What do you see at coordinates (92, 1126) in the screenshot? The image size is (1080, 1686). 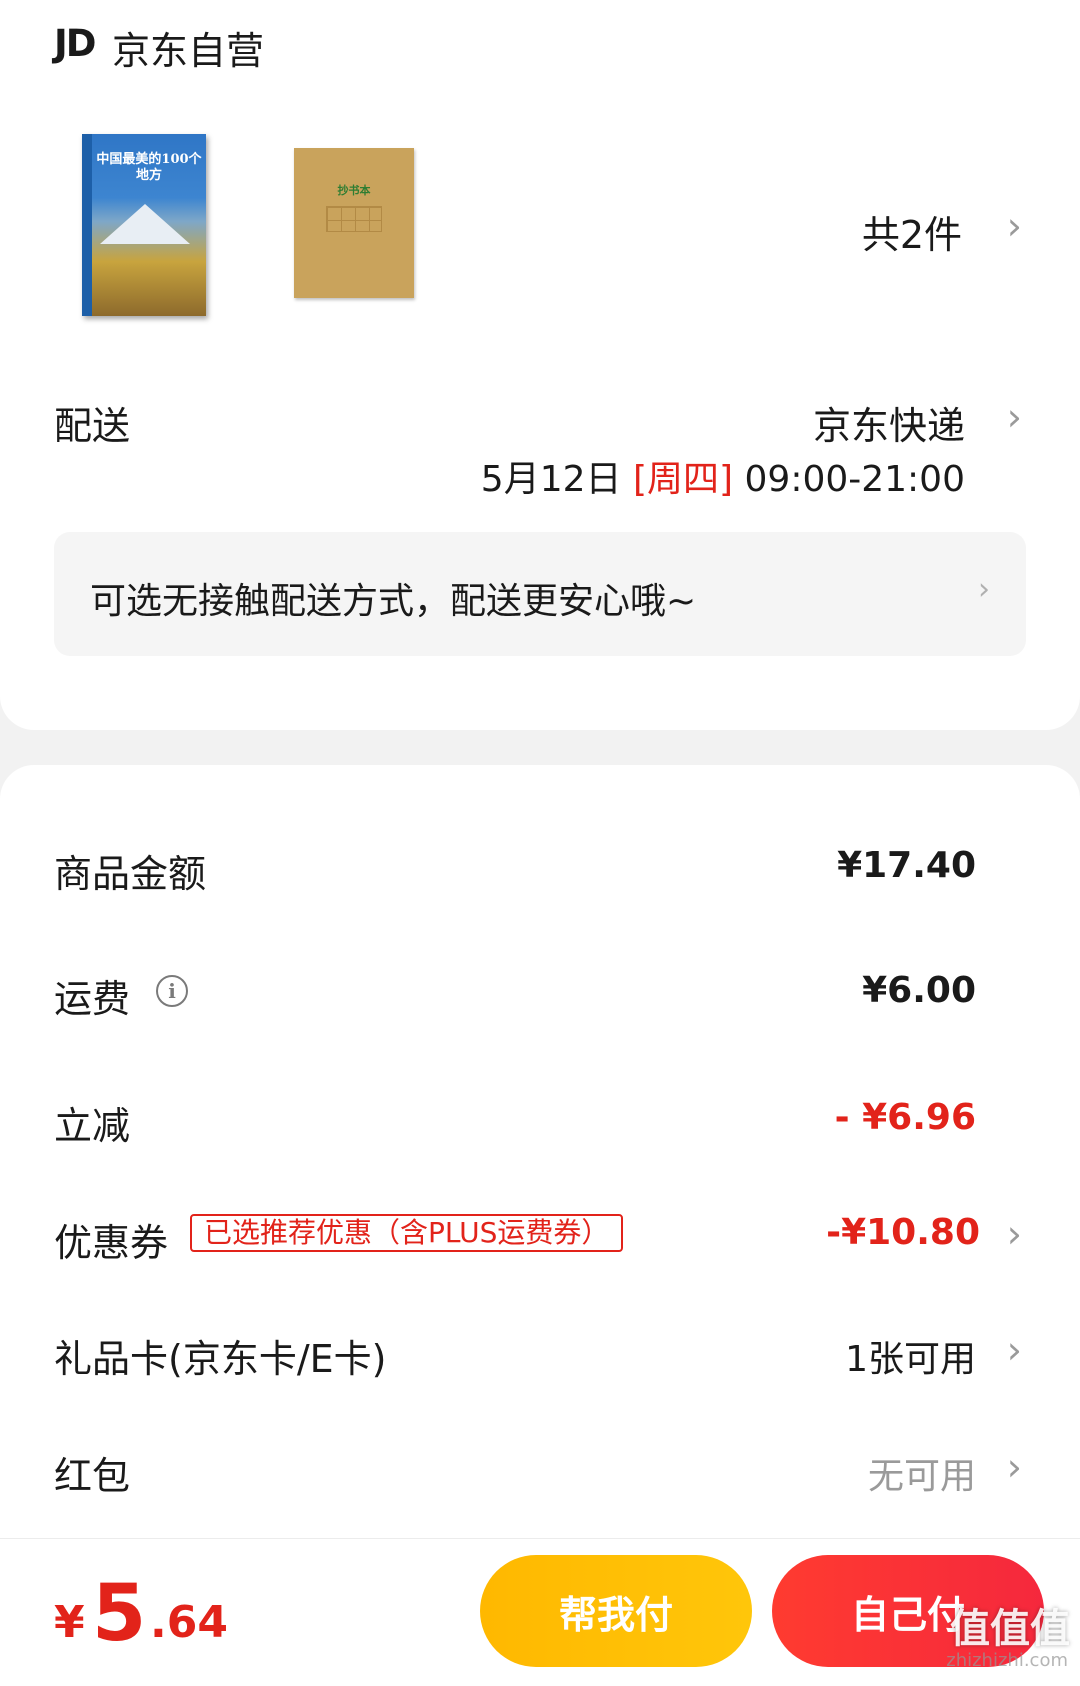 I see `instant-discount-label: 立减` at bounding box center [92, 1126].